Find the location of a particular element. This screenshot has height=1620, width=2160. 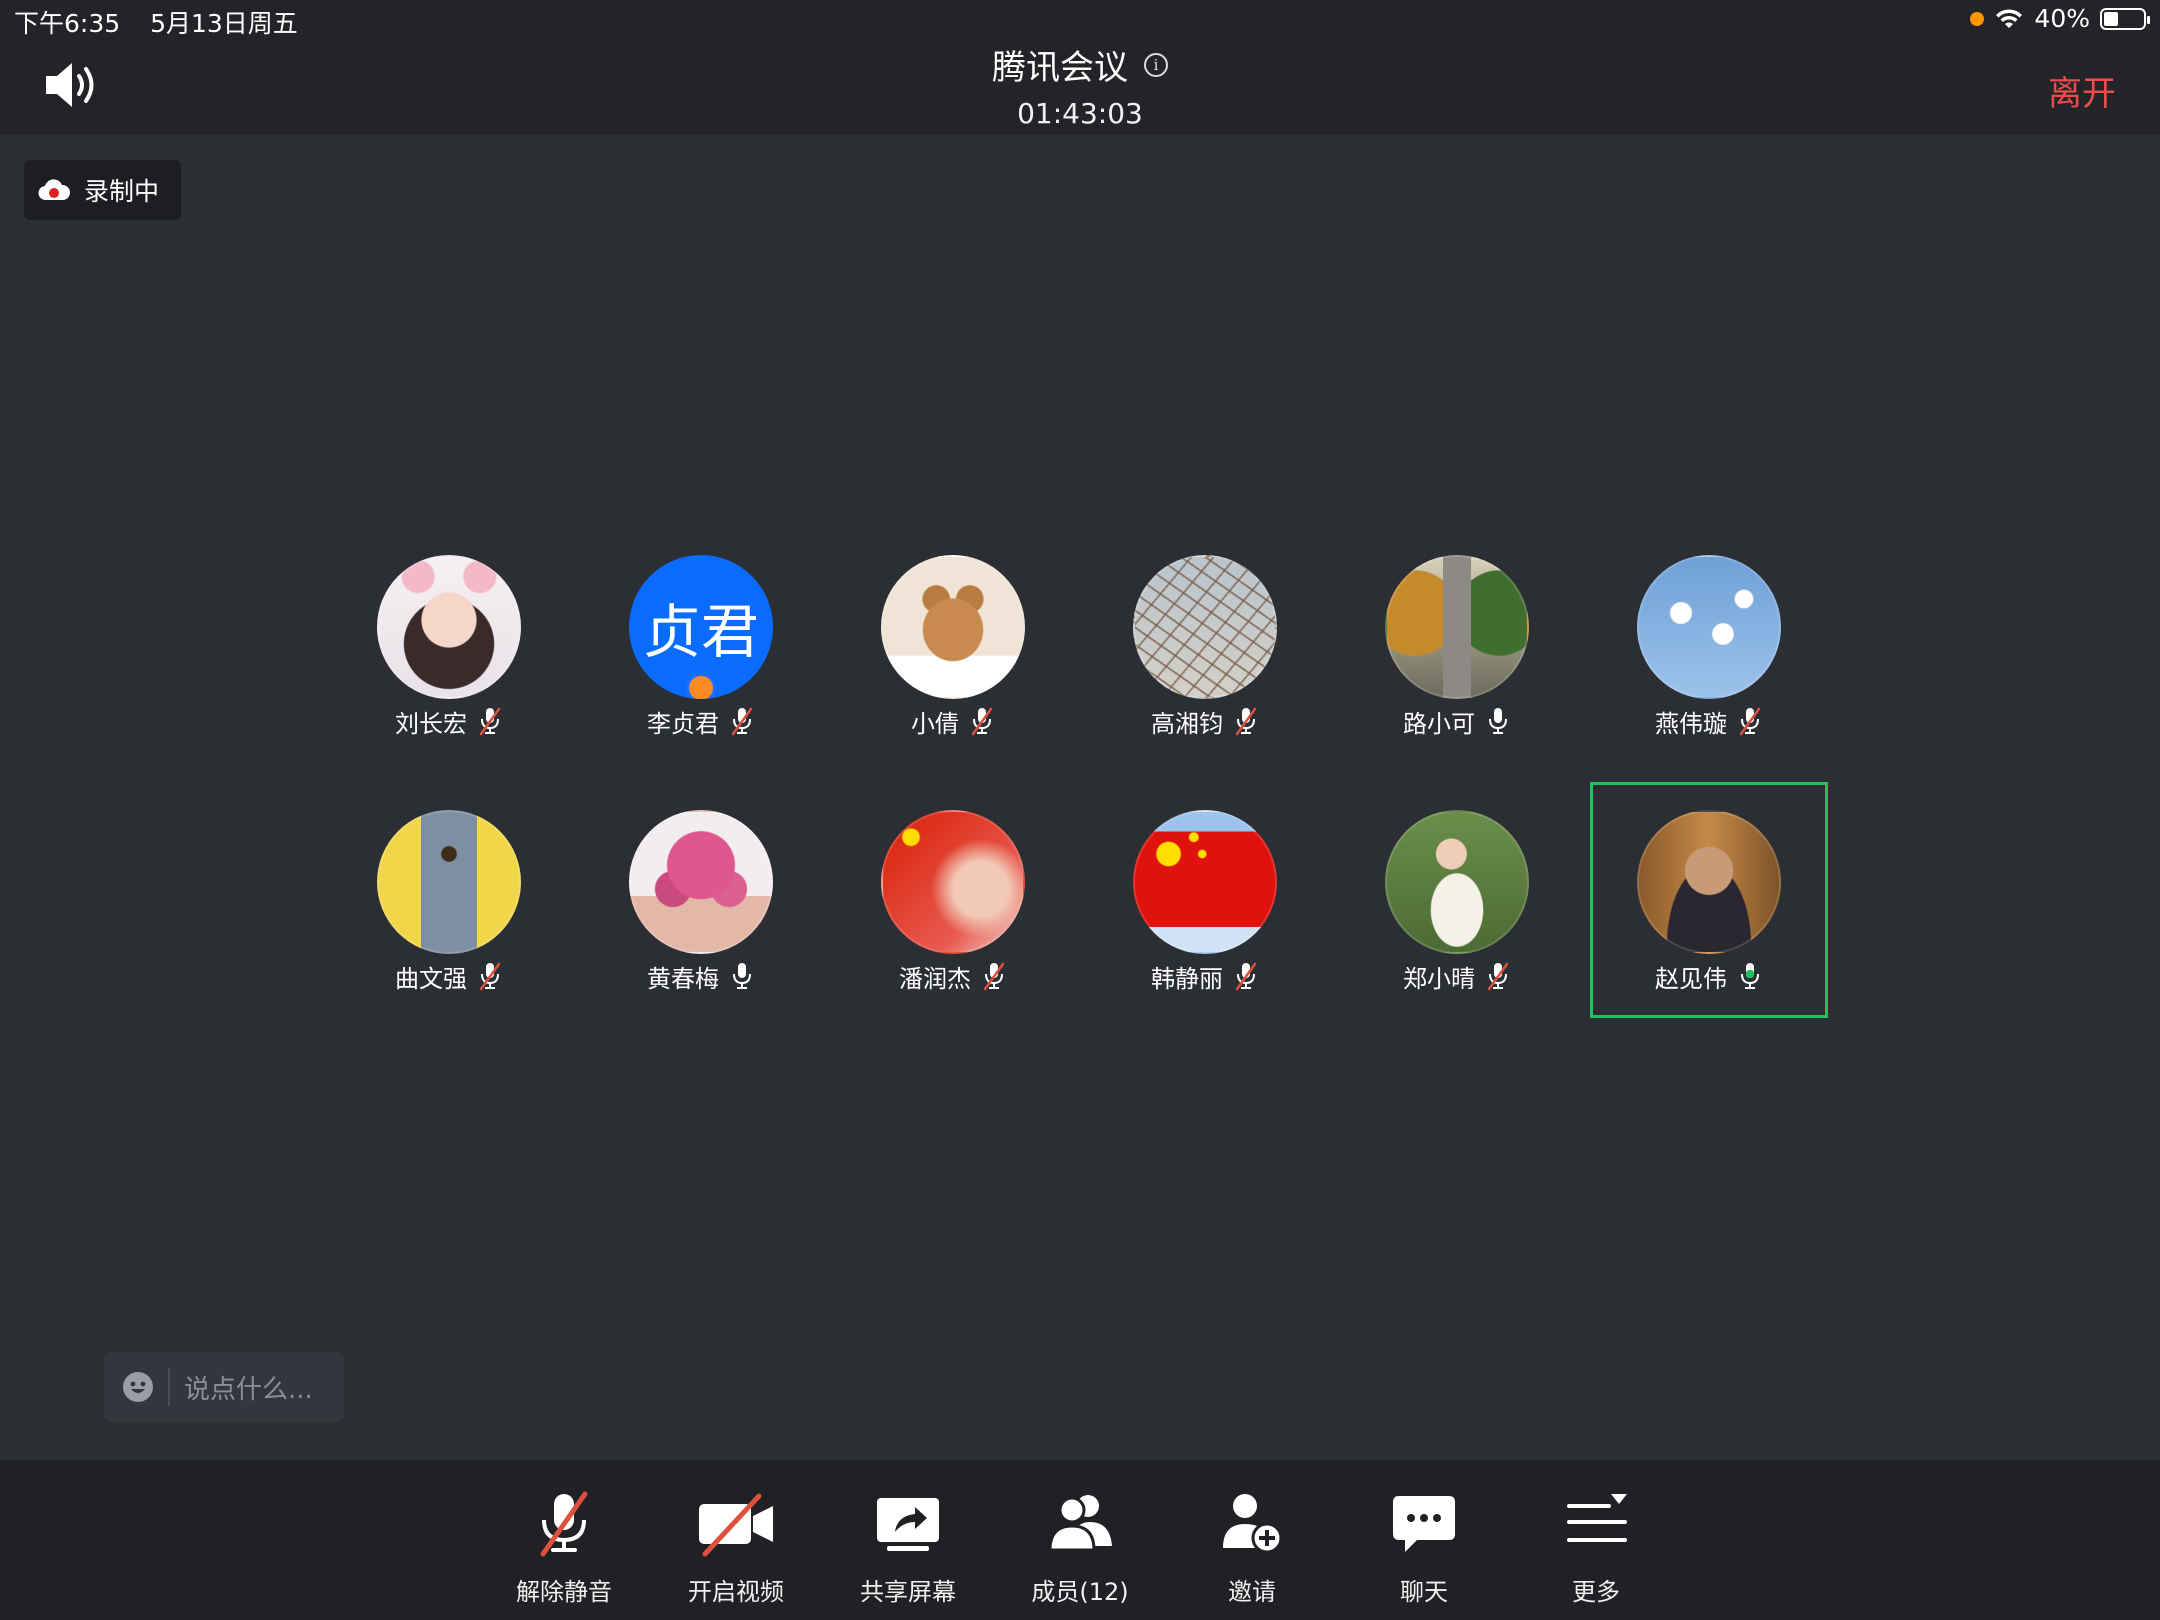

participant-name: 小倩 is located at coordinates (935, 723).